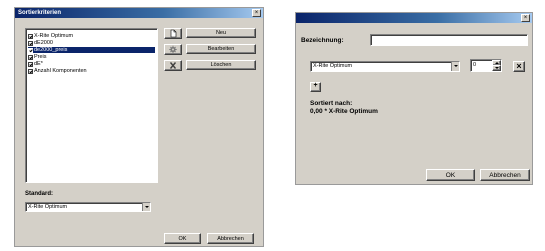 The width and height of the screenshot is (545, 251). What do you see at coordinates (37, 57) in the screenshot?
I see `list-item: Preis` at bounding box center [37, 57].